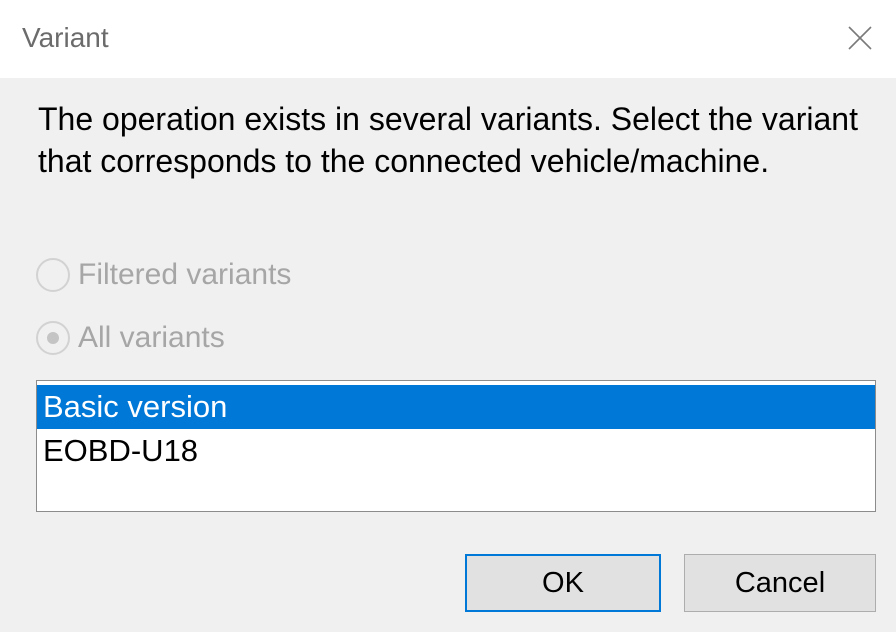 Image resolution: width=896 pixels, height=632 pixels. I want to click on close-button, so click(860, 39).